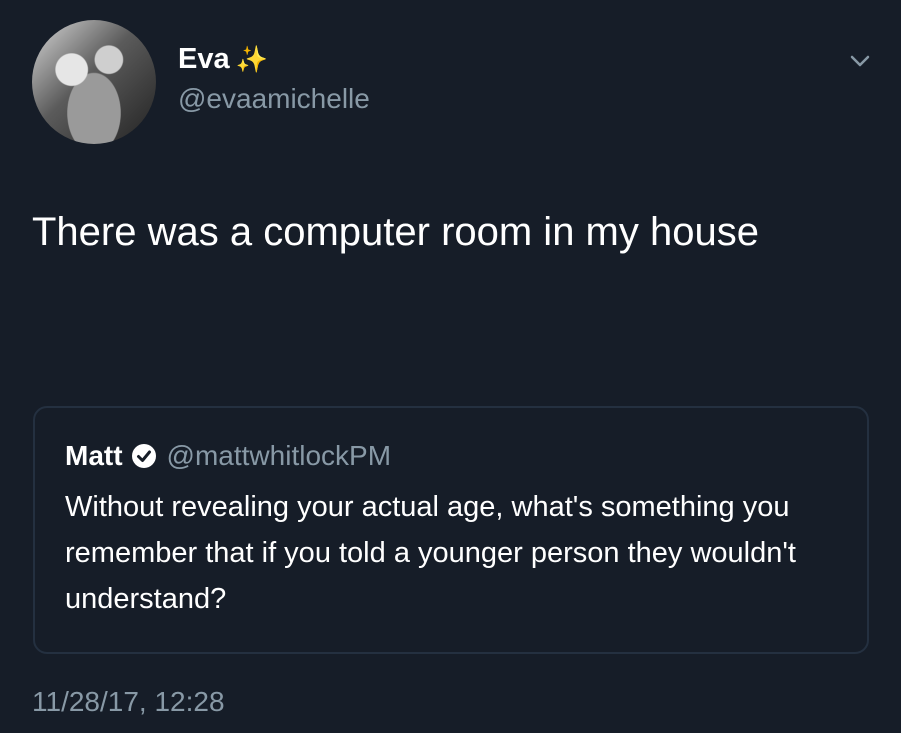  Describe the element at coordinates (94, 455) in the screenshot. I see `quoted-display-name: Matt` at that location.